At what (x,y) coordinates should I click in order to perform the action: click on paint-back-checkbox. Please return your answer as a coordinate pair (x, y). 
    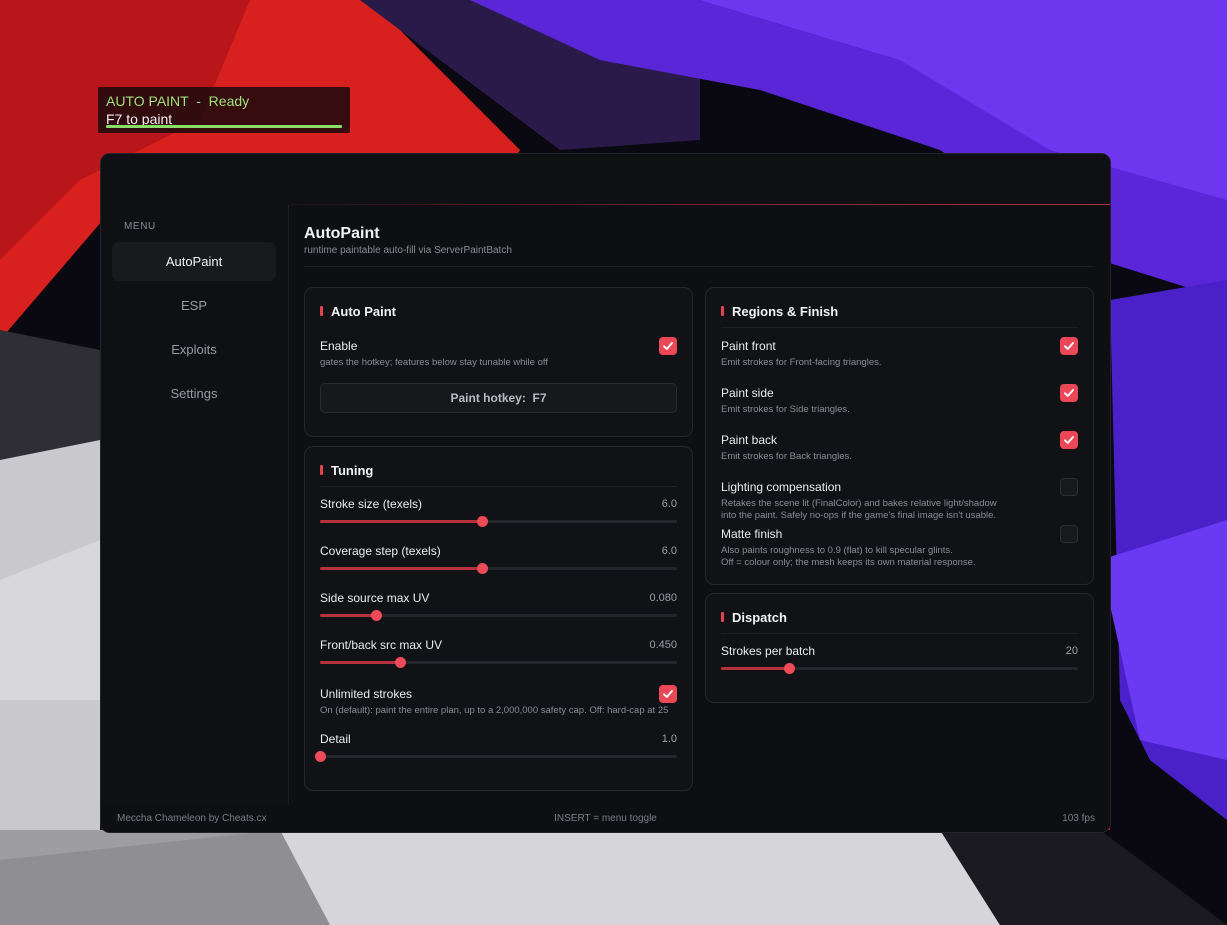
    Looking at the image, I should click on (1069, 440).